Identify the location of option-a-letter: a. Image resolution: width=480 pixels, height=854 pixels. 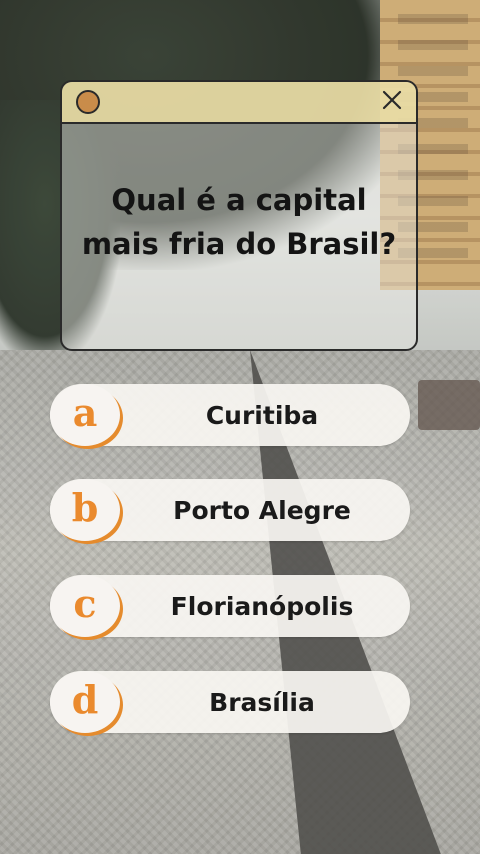
(85, 412).